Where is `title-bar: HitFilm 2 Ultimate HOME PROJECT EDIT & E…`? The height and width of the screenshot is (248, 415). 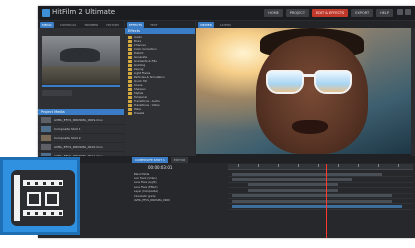
title-bar: HitFilm 2 Ultimate HOME PROJECT EDIT & E… is located at coordinates (226, 13).